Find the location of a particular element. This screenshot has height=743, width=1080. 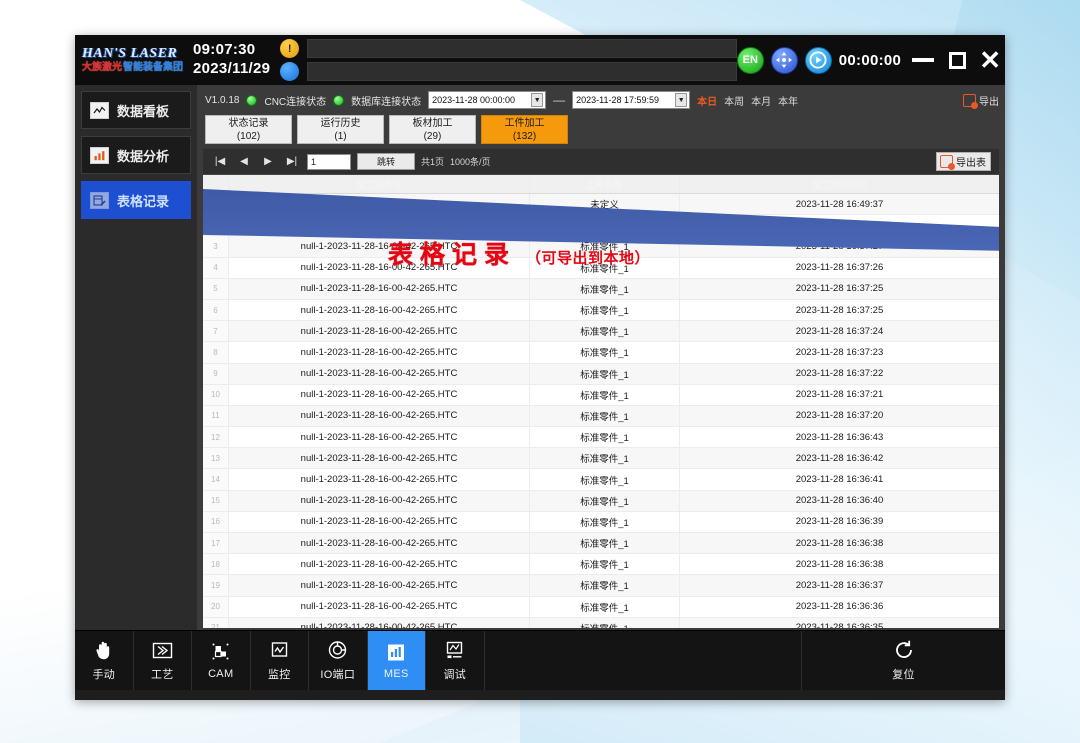

sidebar-item-table-records: 表格记录 is located at coordinates (136, 200).